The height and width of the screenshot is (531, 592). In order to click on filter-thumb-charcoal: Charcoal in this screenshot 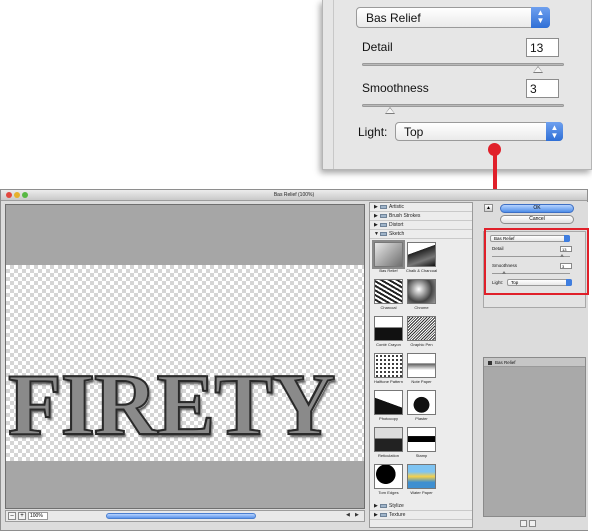, I will do `click(389, 296)`.